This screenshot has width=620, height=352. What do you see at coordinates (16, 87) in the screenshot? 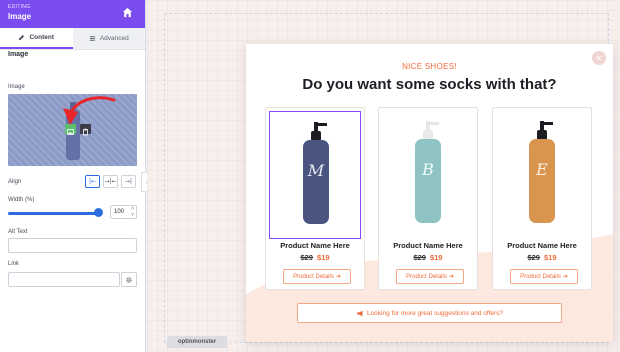
I see `image-label: Image` at bounding box center [16, 87].